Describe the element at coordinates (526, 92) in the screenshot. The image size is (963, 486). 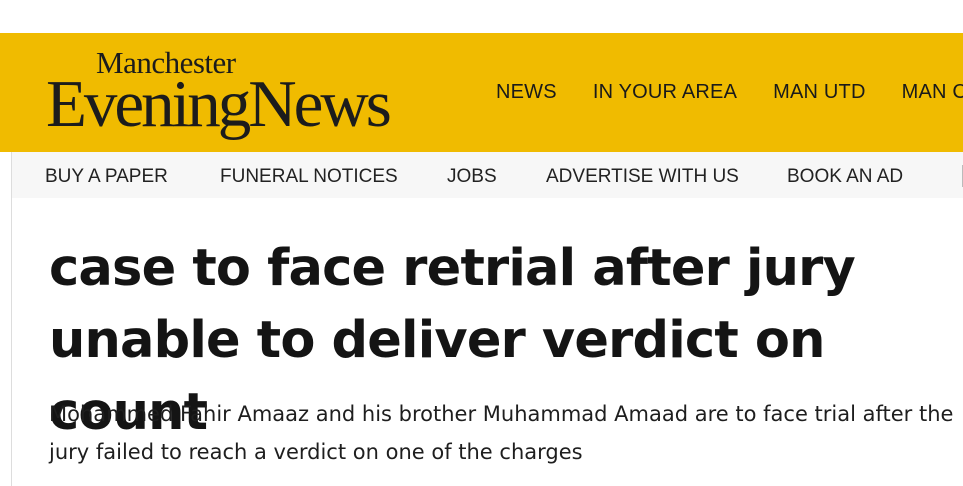
I see `main-nav-news: NEWS` at that location.